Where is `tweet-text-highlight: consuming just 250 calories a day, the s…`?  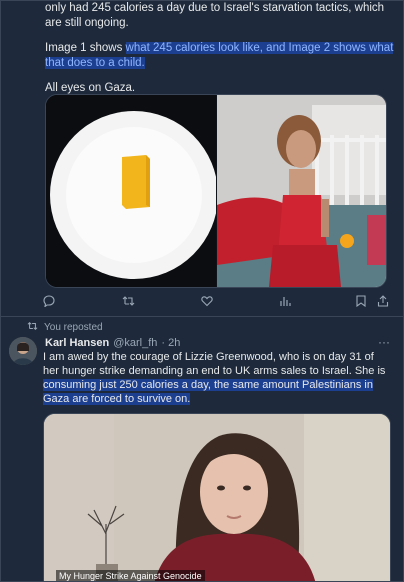
tweet-text-highlight: consuming just 250 calories a day, the s… is located at coordinates (208, 392).